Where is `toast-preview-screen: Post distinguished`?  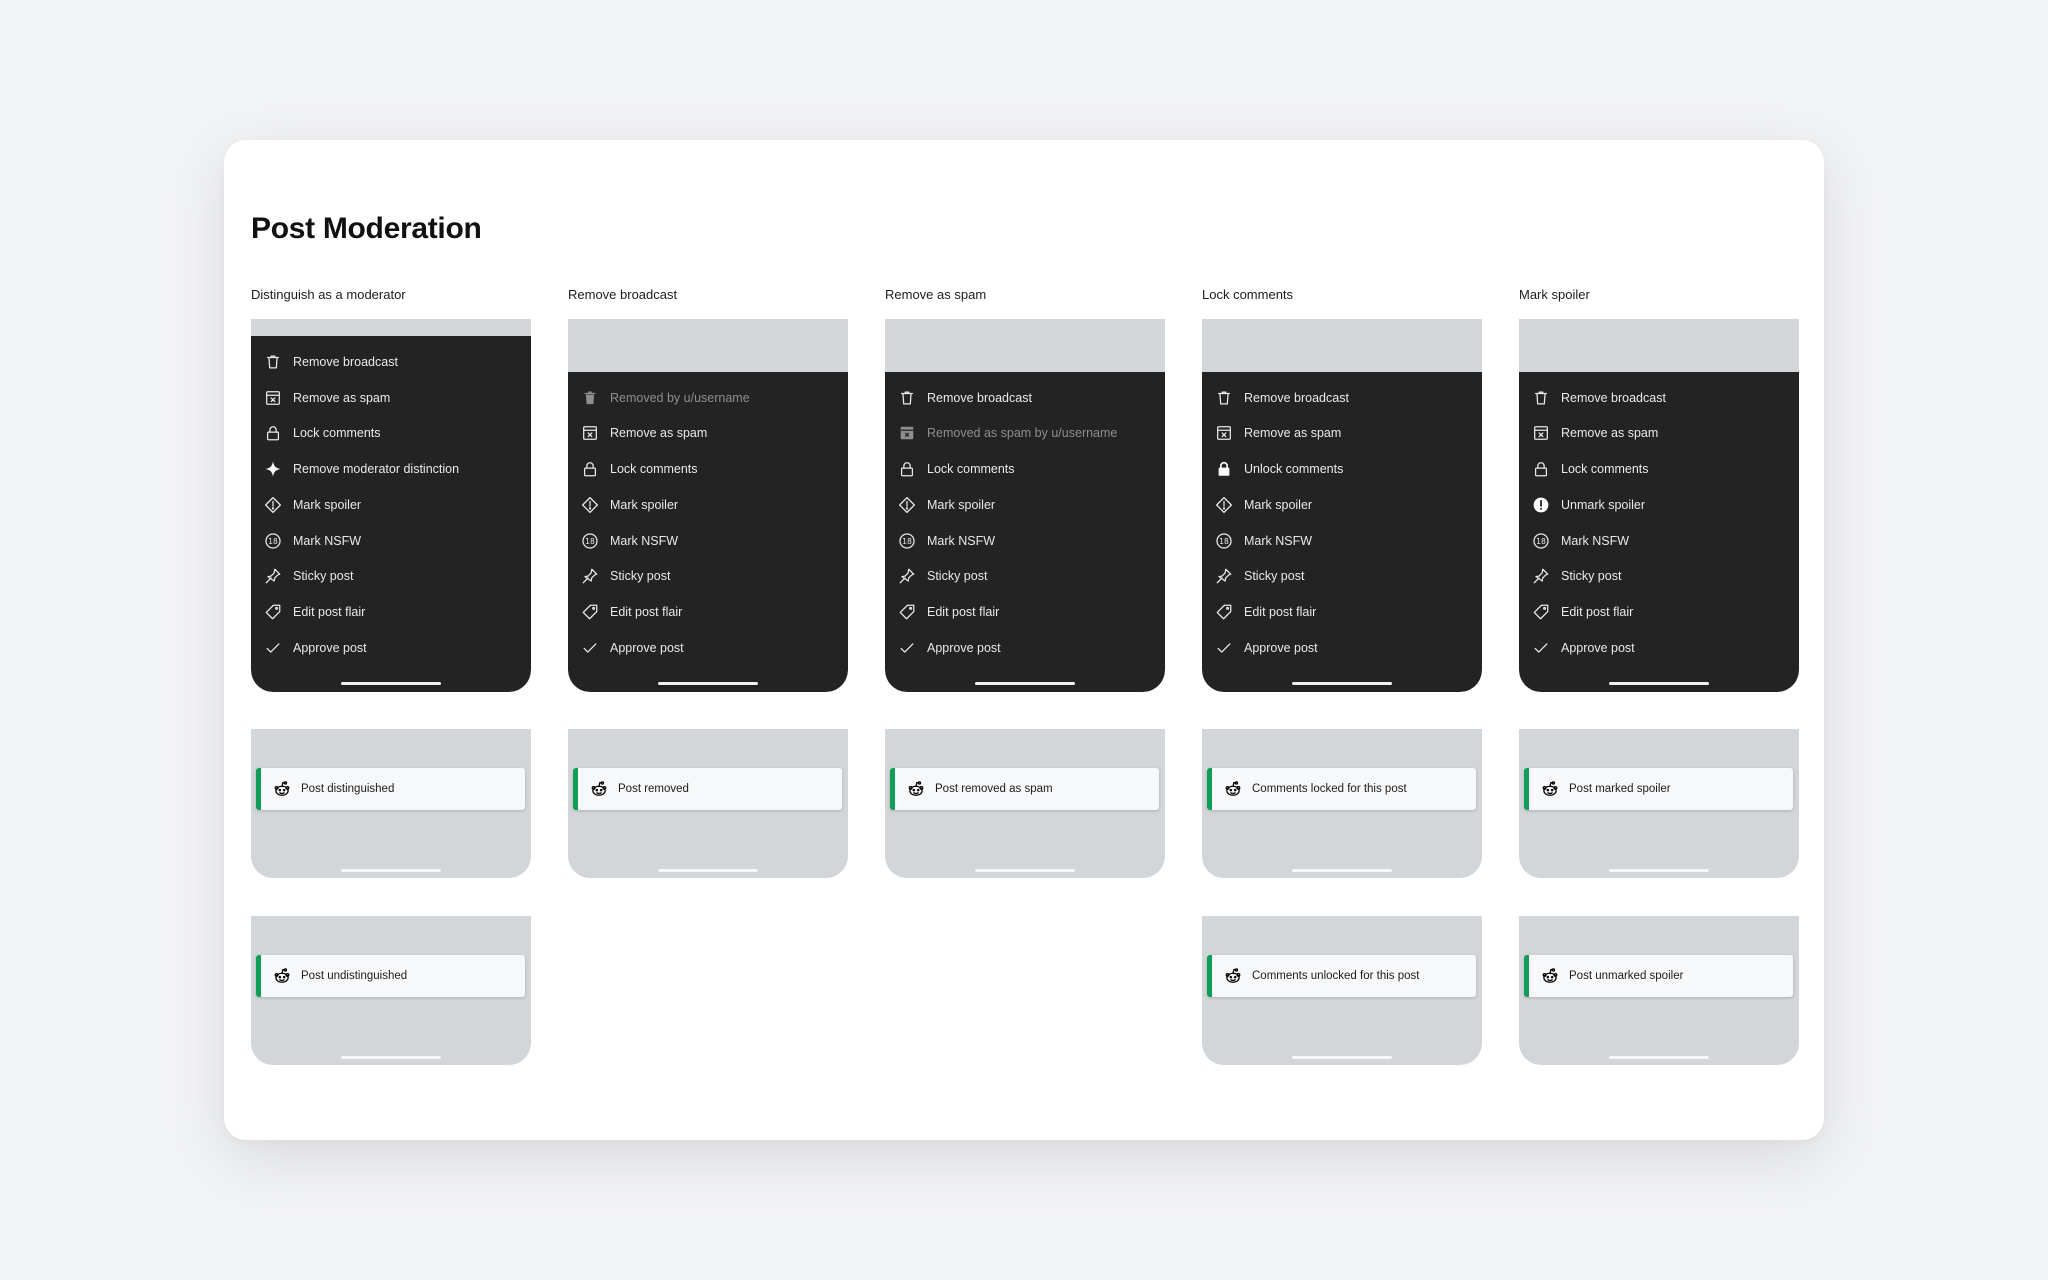
toast-preview-screen: Post distinguished is located at coordinates (391, 803).